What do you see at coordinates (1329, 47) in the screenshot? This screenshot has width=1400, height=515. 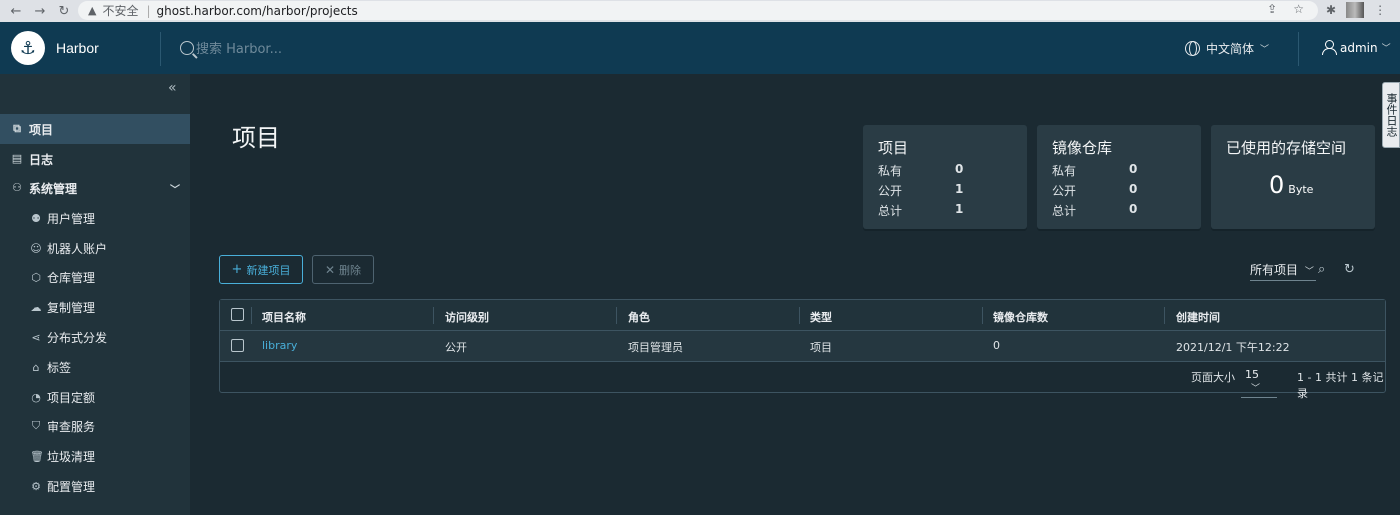 I see `user-icon` at bounding box center [1329, 47].